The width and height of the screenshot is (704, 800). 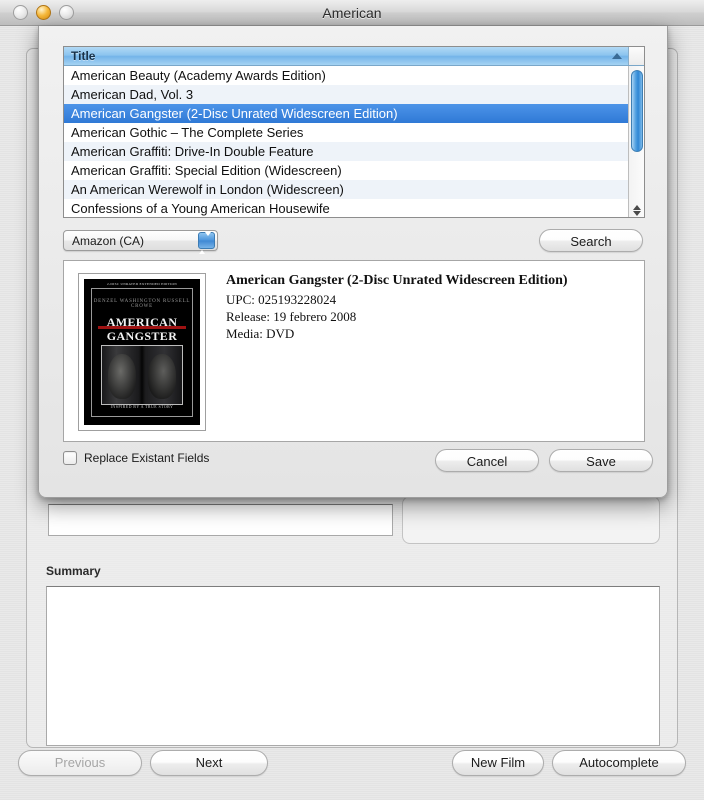 What do you see at coordinates (601, 460) in the screenshot?
I see `save-button: Save` at bounding box center [601, 460].